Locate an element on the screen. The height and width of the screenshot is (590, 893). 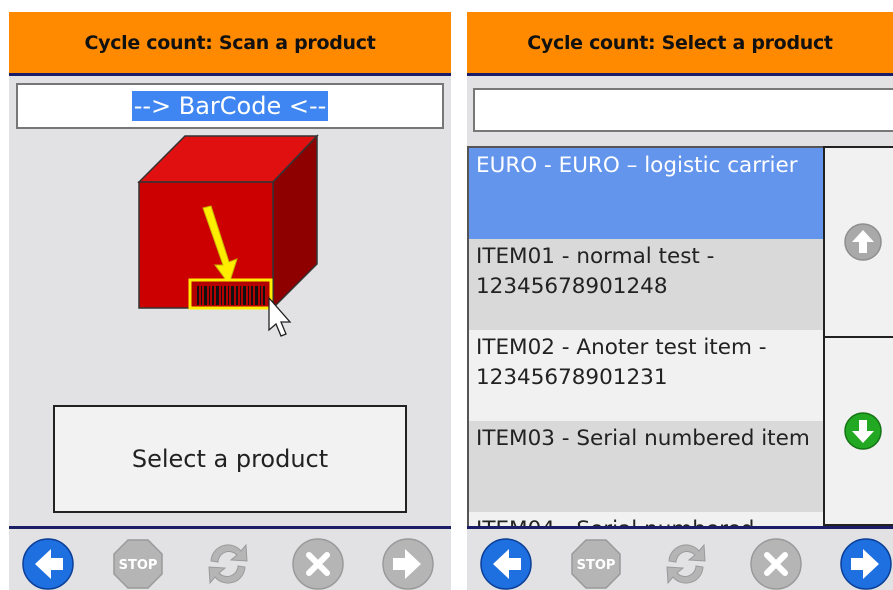
list-item: ITEM04 - Serial numbered is located at coordinates (646, 519).